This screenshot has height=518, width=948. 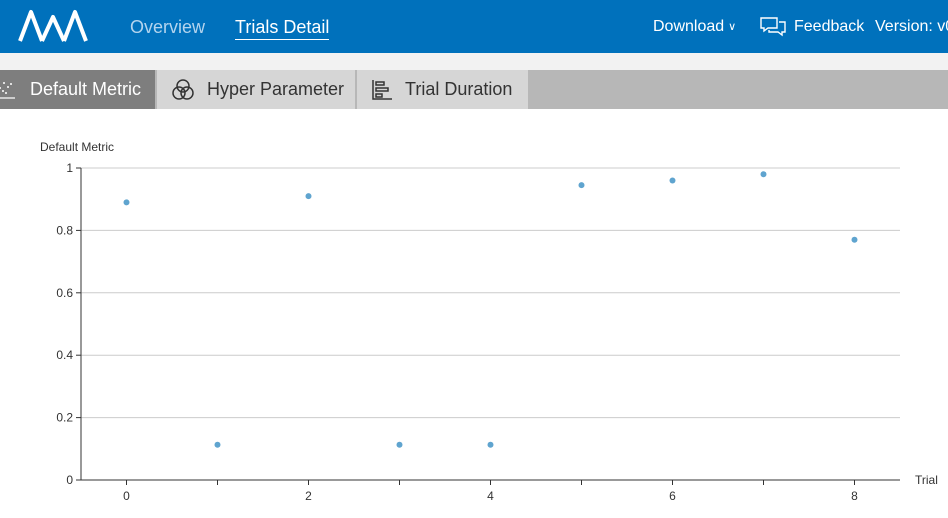 I want to click on feedback-link: Feedback, so click(x=812, y=27).